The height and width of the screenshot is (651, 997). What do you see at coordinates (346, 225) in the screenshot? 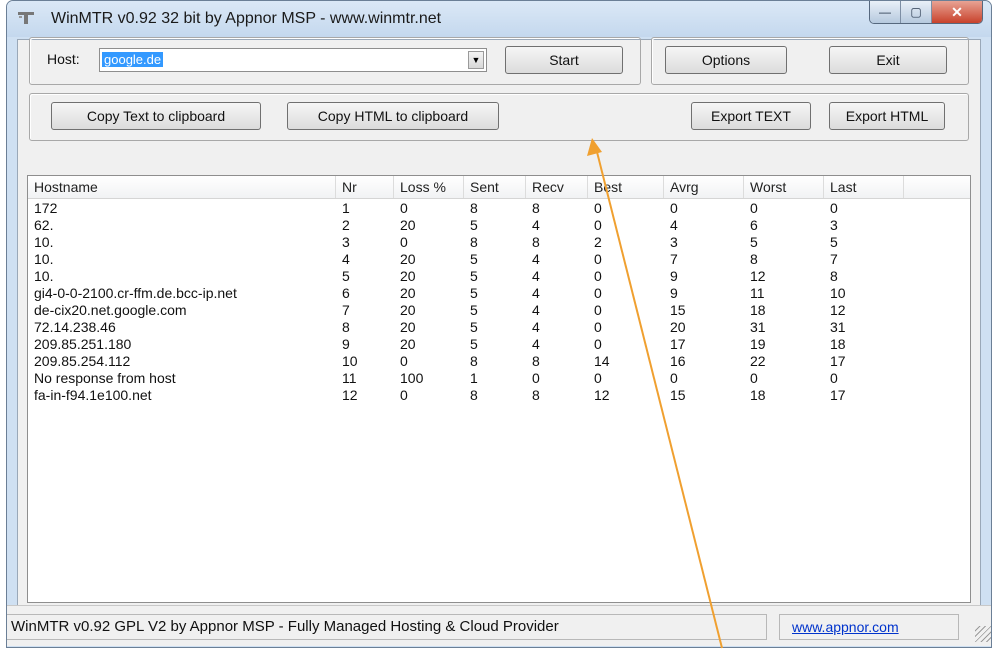
I see `cell-nr: 2` at bounding box center [346, 225].